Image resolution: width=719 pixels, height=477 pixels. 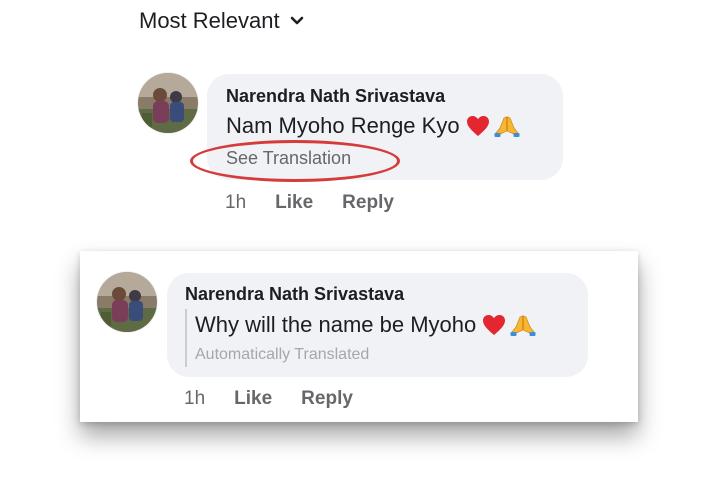 I want to click on comment-text-content: Nam Myoho Renge Kyo, so click(x=343, y=125).